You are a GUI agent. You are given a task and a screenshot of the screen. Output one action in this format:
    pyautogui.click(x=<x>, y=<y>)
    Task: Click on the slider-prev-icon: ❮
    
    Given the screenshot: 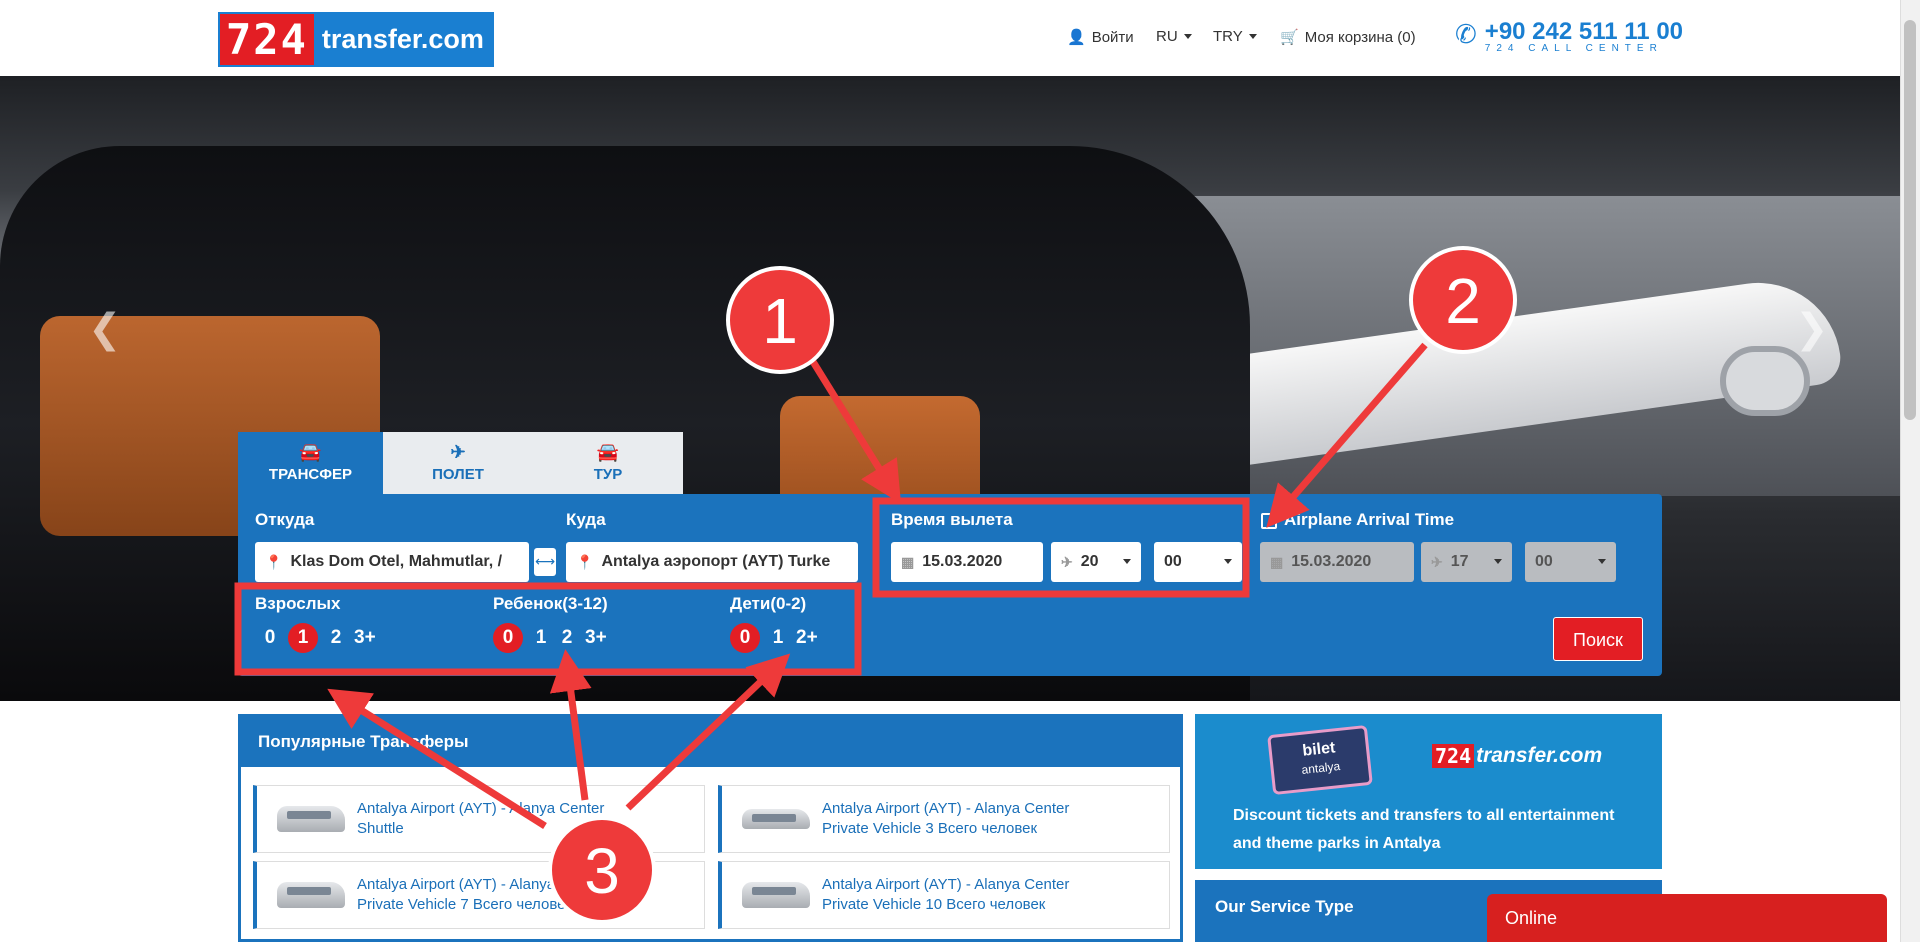 What is the action you would take?
    pyautogui.click(x=105, y=329)
    